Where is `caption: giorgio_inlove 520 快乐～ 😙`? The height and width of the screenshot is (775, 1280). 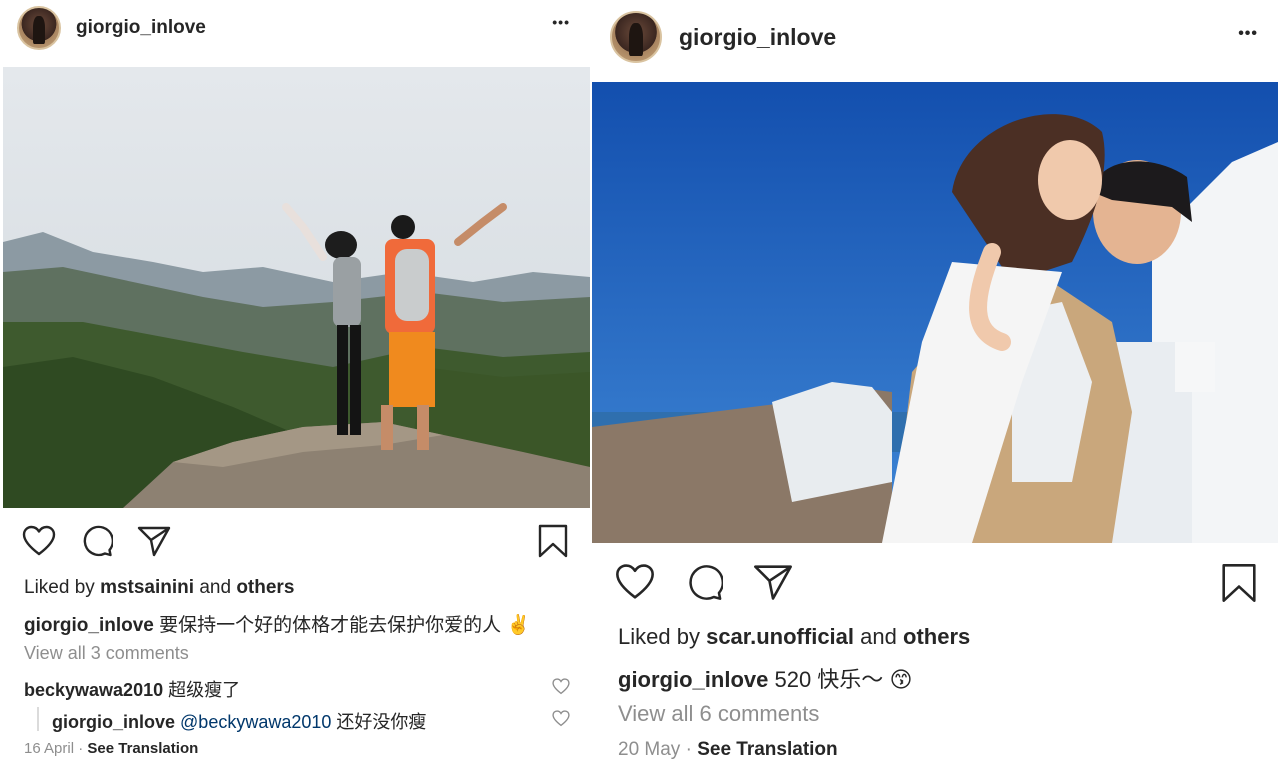
caption: giorgio_inlove 520 快乐～ 😙 is located at coordinates (765, 678).